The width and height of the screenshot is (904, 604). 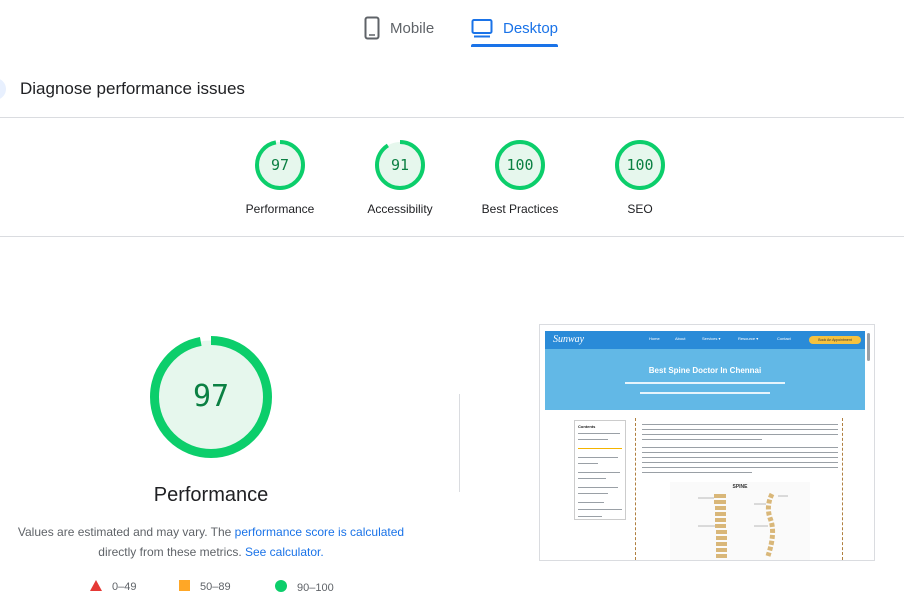 I want to click on score-gauge-performance: 97 Performance, so click(x=280, y=178).